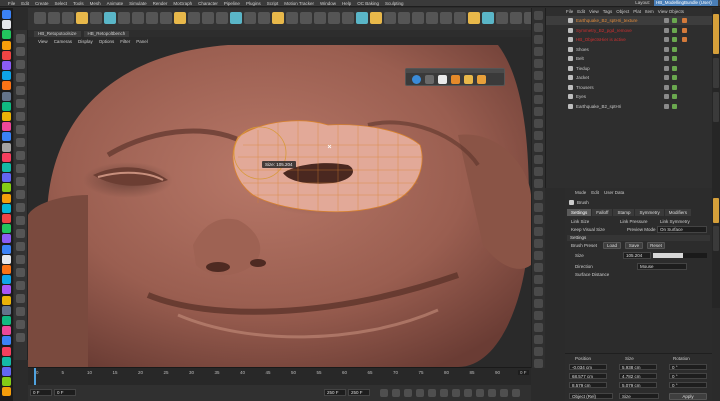 The height and width of the screenshot is (401, 720). What do you see at coordinates (35, 376) in the screenshot?
I see `playhead` at bounding box center [35, 376].